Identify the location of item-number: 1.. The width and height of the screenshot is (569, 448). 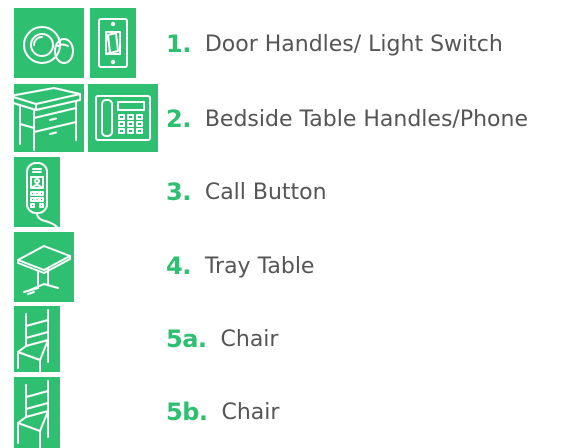
(178, 44).